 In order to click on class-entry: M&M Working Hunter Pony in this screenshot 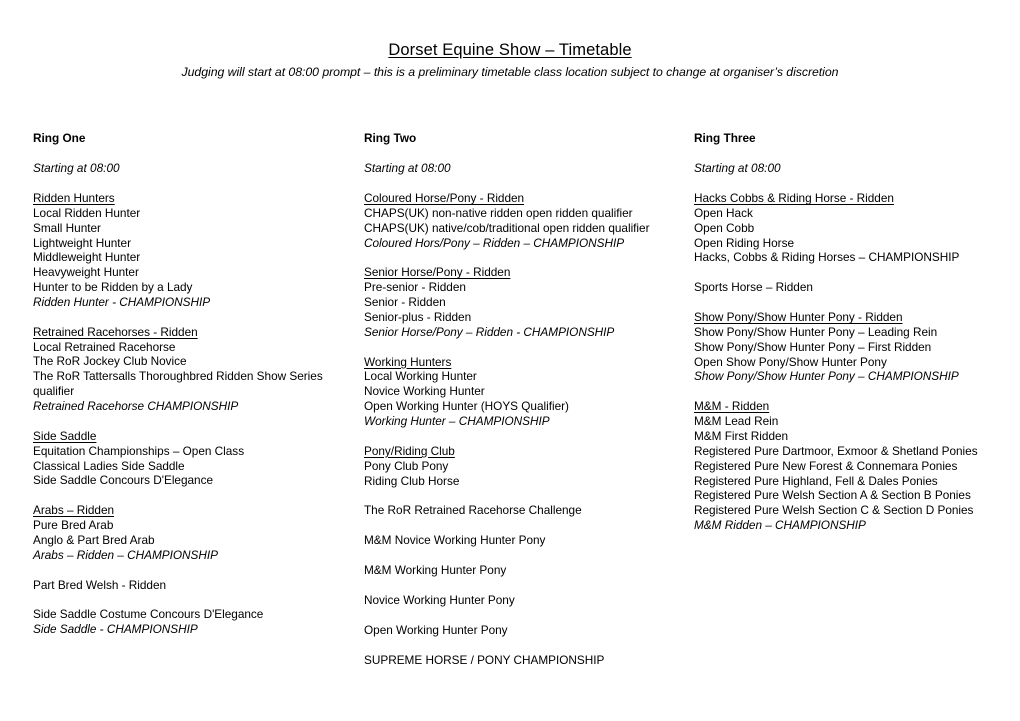, I will do `click(435, 570)`.